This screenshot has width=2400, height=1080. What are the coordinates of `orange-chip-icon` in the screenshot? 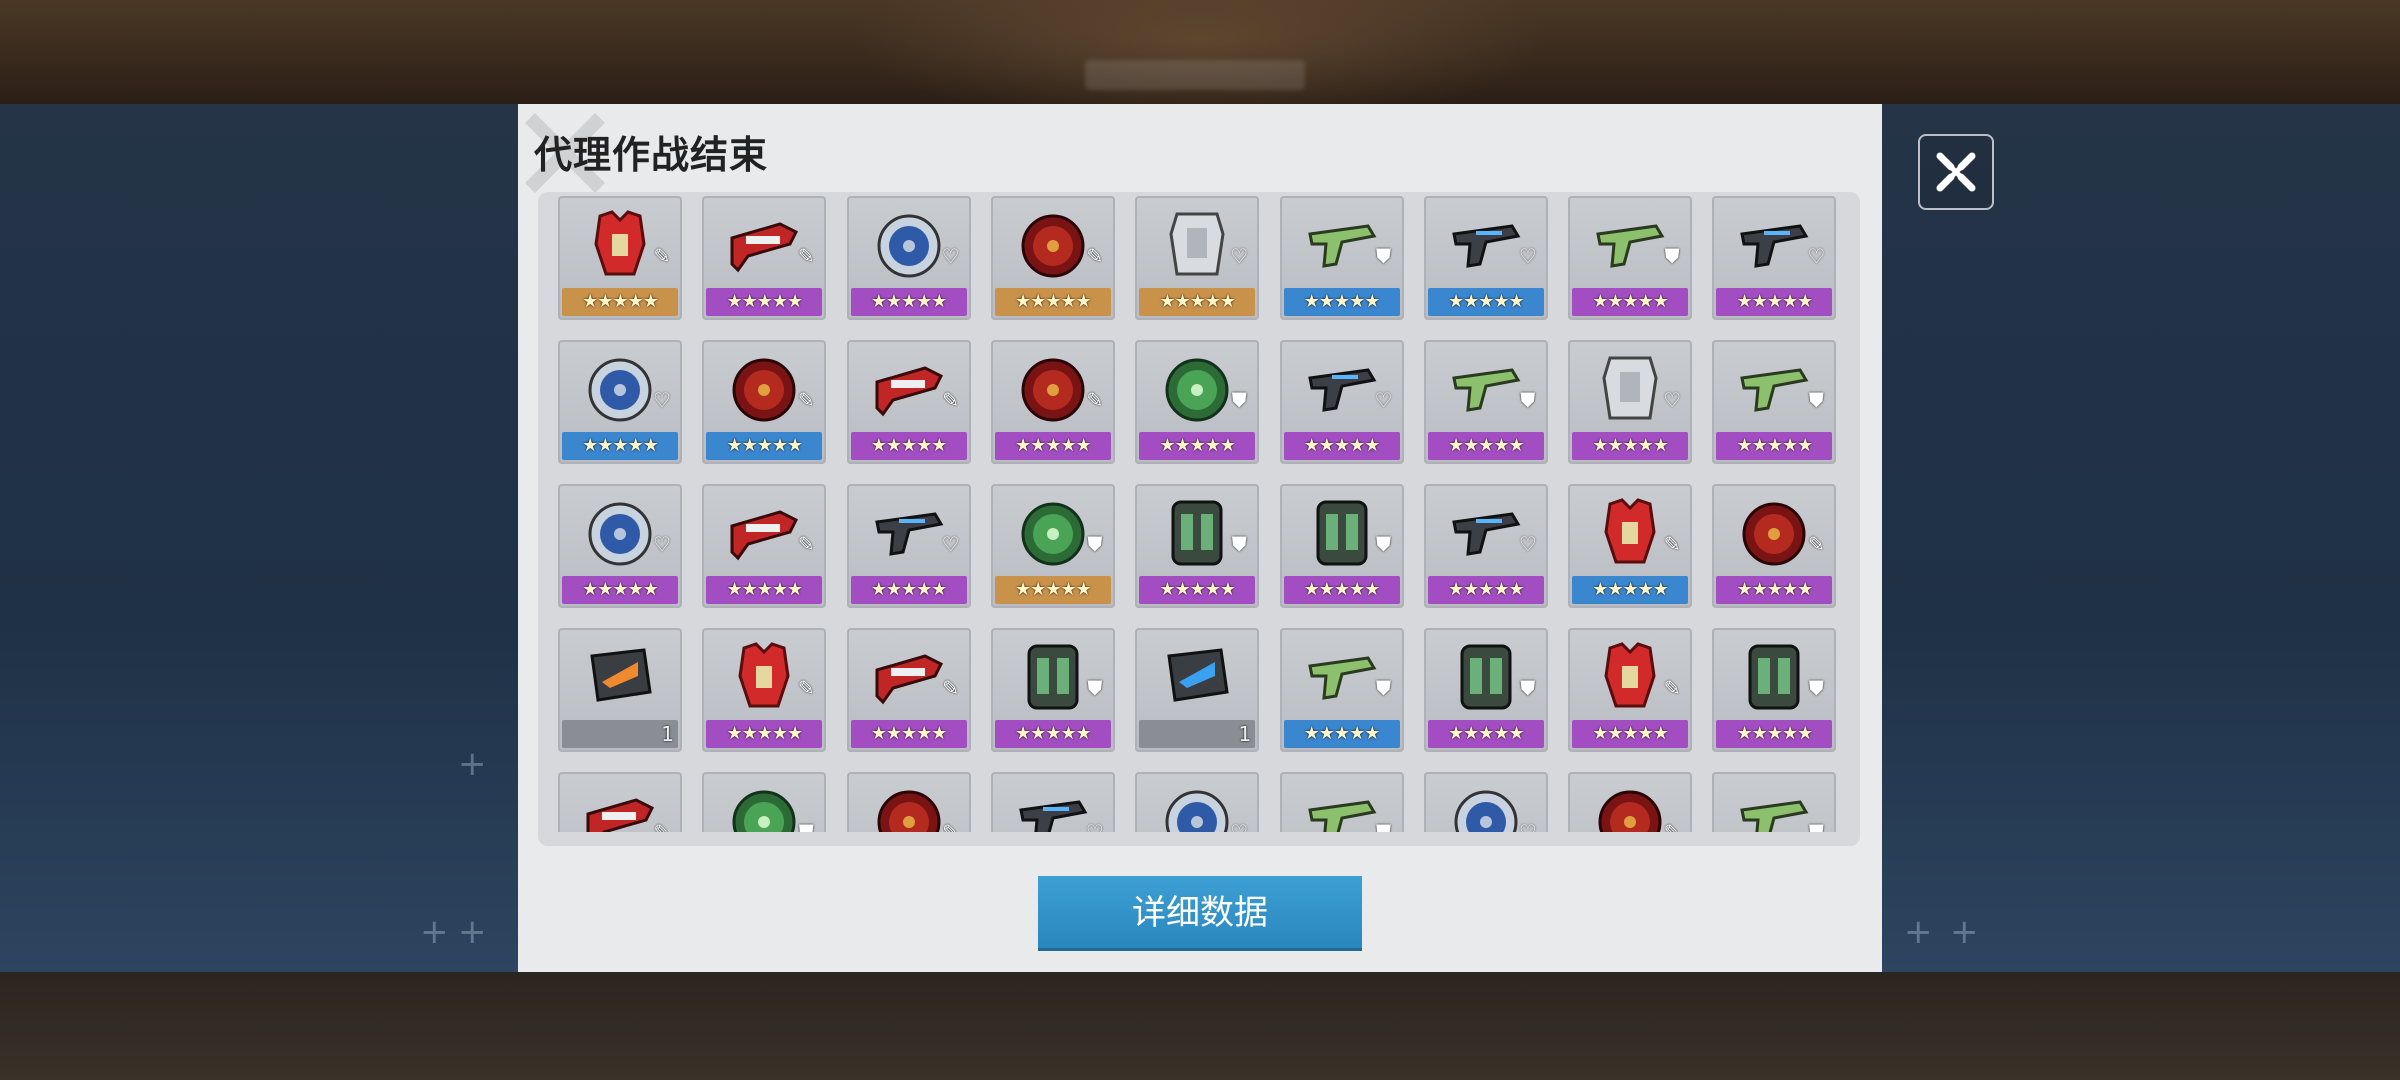 It's located at (621, 675).